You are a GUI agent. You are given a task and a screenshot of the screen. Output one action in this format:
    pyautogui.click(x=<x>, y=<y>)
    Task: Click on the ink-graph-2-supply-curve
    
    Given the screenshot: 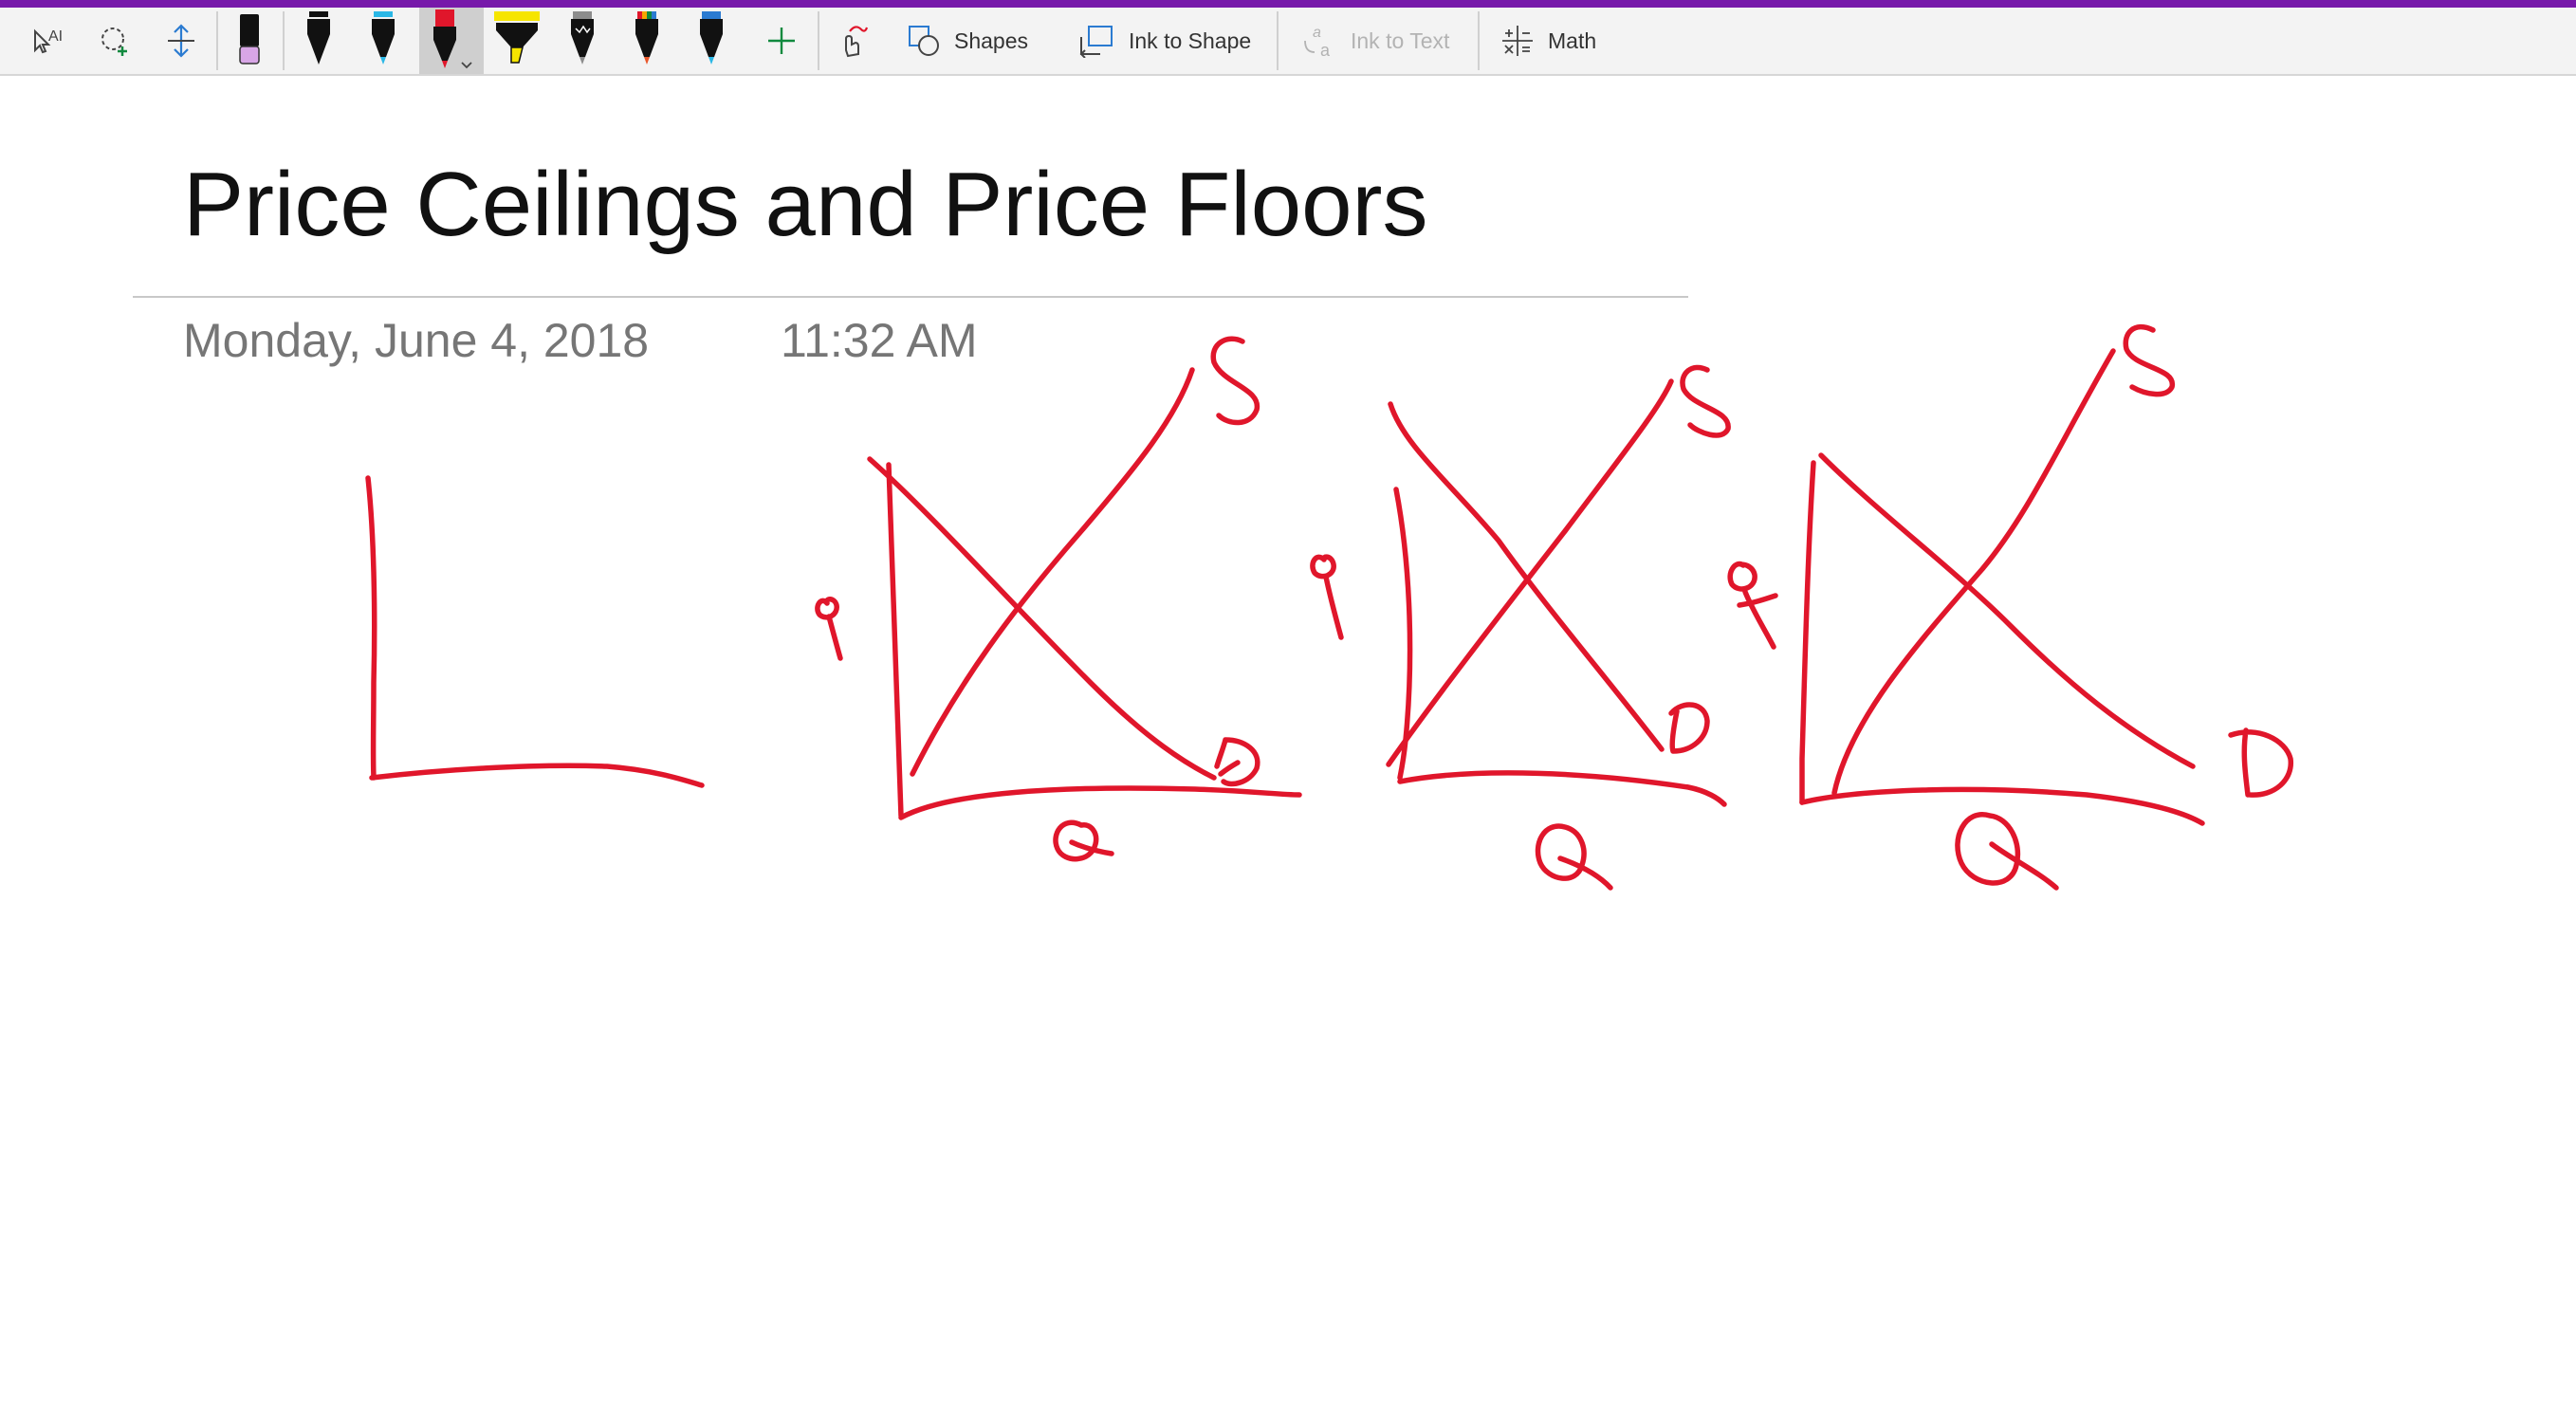 What is the action you would take?
    pyautogui.click(x=1052, y=572)
    